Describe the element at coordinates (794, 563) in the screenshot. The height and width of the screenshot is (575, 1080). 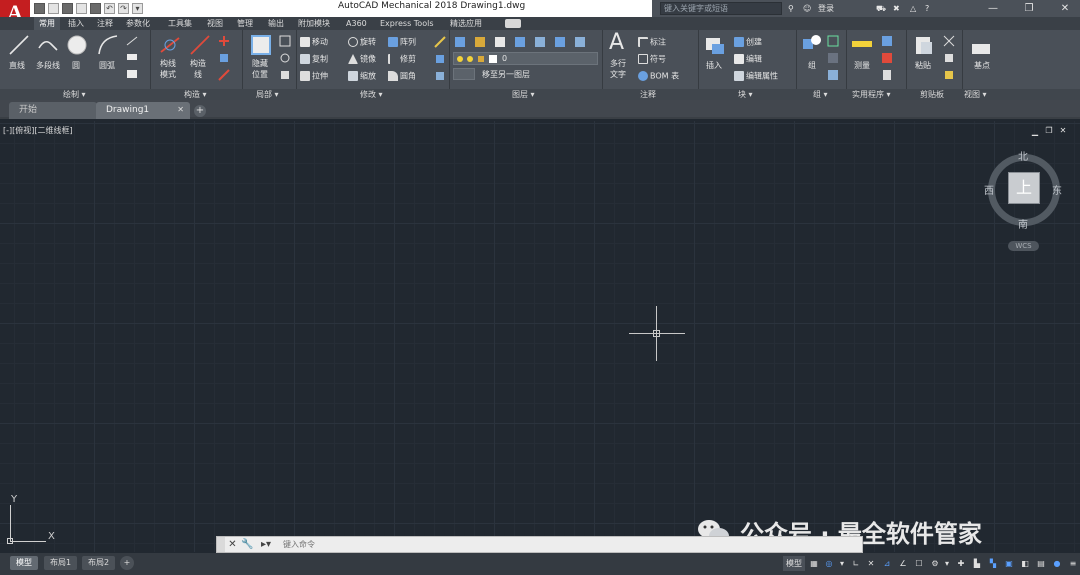
I see `model-space-button: 模型` at that location.